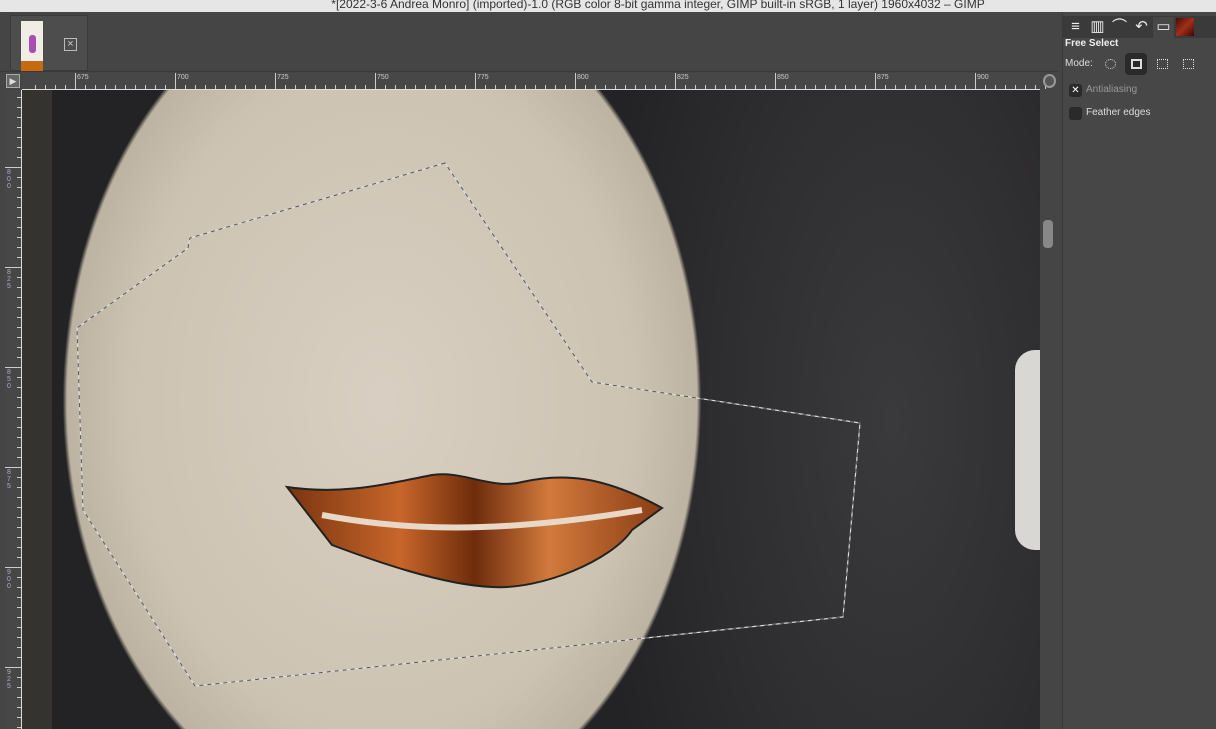 The image size is (1216, 729). What do you see at coordinates (1048, 409) in the screenshot?
I see `vertical-scrollbar` at bounding box center [1048, 409].